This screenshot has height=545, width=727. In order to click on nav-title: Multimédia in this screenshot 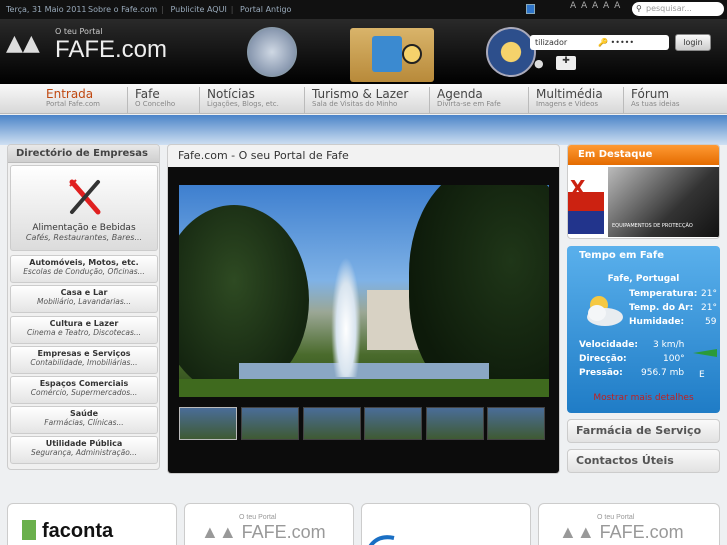, I will do `click(569, 94)`.